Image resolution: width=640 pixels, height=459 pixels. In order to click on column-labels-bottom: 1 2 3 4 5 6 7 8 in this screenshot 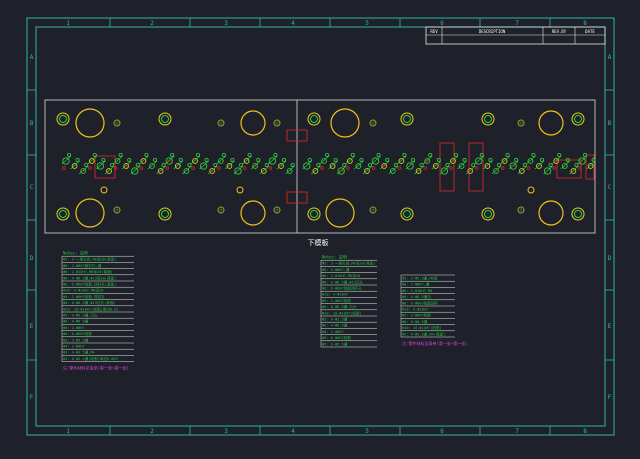, I will do `click(326, 431)`.